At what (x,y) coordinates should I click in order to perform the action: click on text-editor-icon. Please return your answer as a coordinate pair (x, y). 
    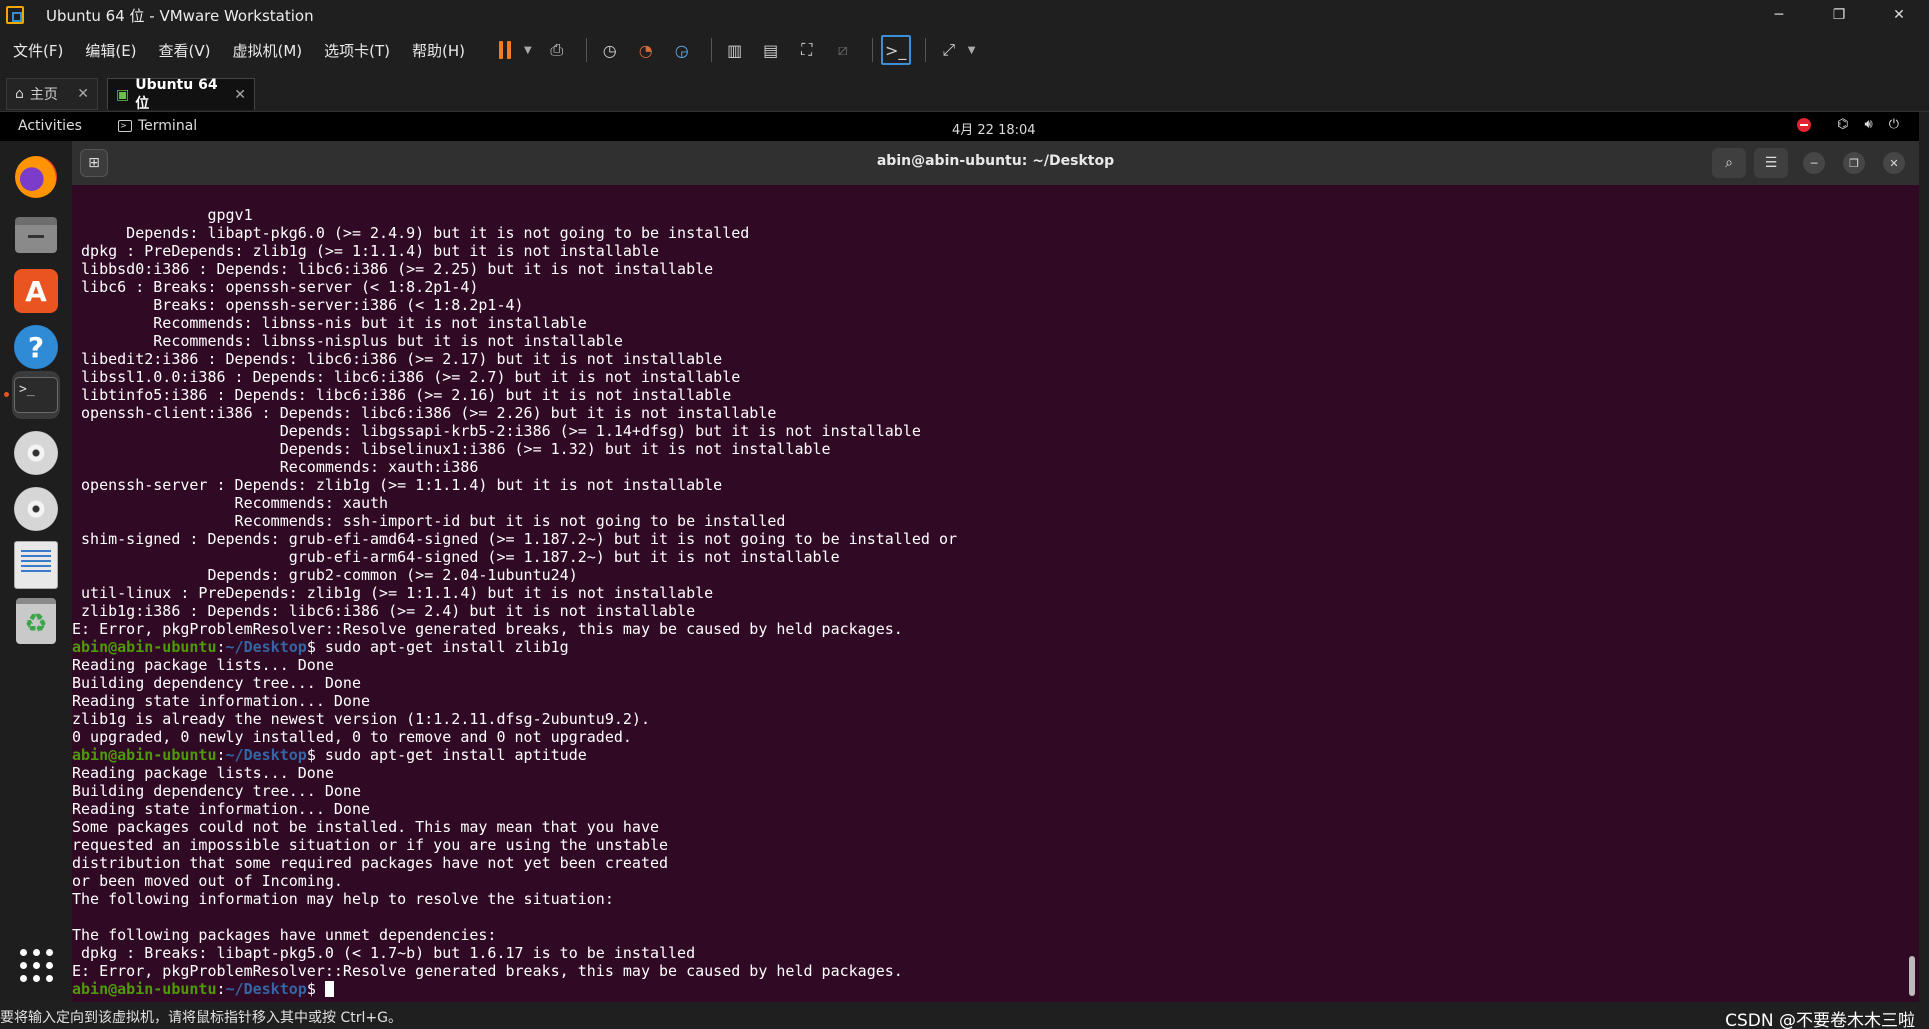
    Looking at the image, I should click on (36, 565).